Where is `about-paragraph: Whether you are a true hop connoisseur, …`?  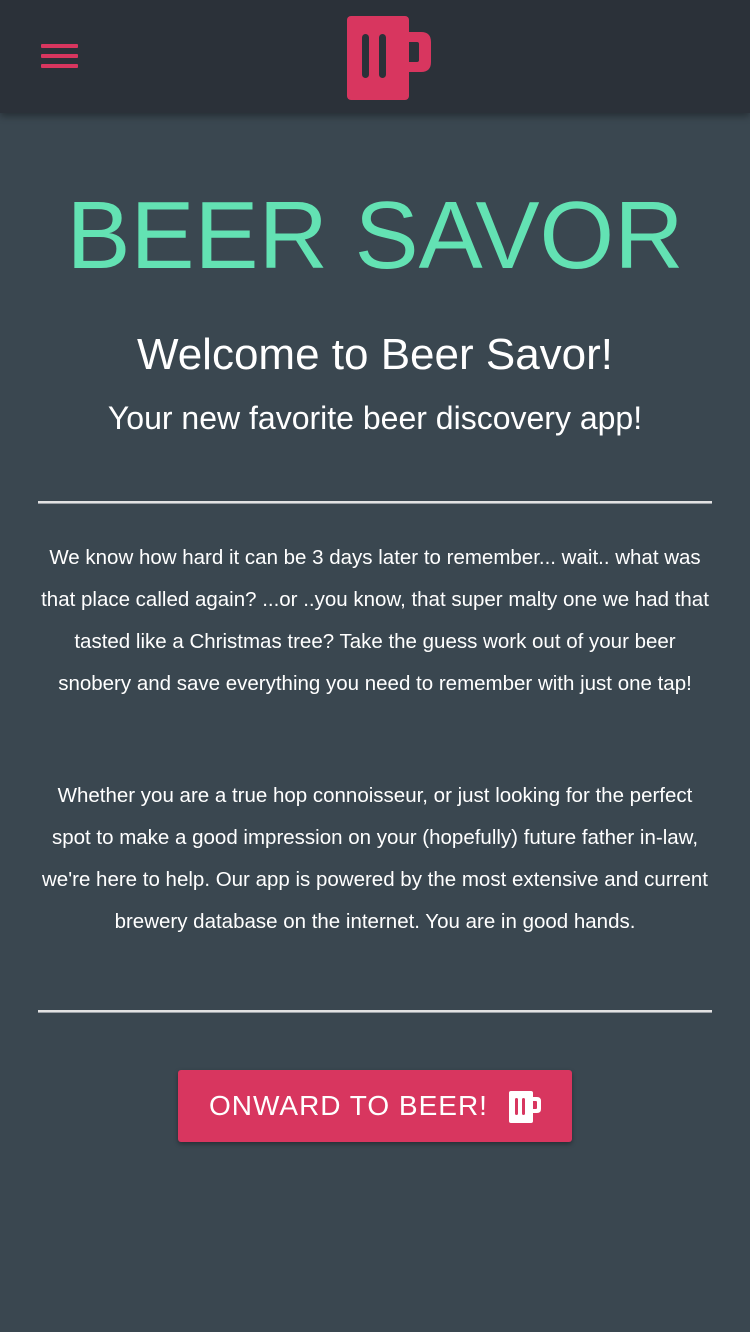
about-paragraph: Whether you are a true hop connoisseur, … is located at coordinates (375, 858).